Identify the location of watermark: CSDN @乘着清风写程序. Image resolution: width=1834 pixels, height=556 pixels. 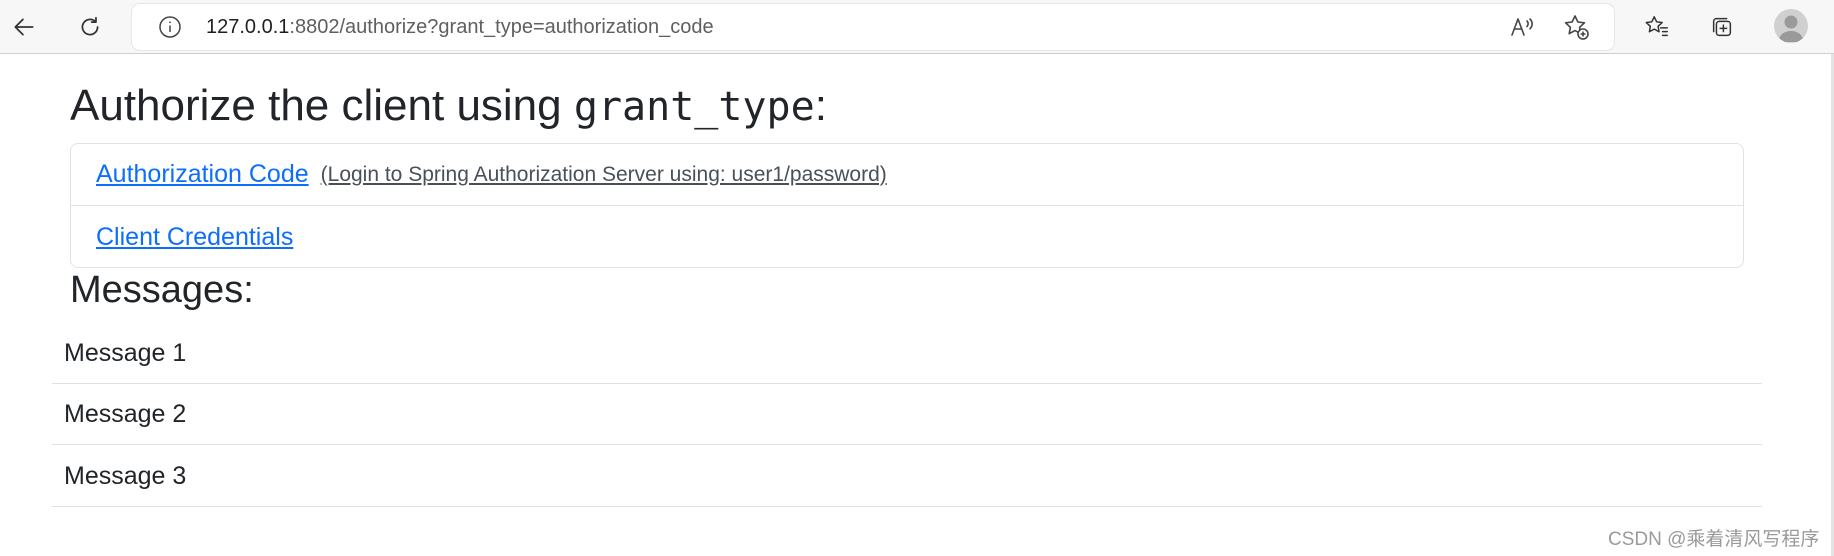
(1714, 539).